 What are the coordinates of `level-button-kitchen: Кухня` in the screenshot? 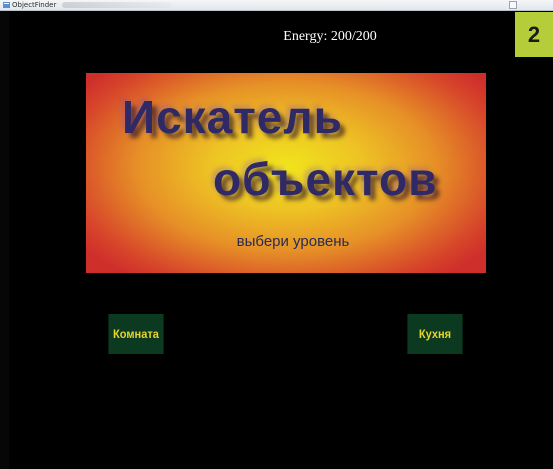 It's located at (435, 334).